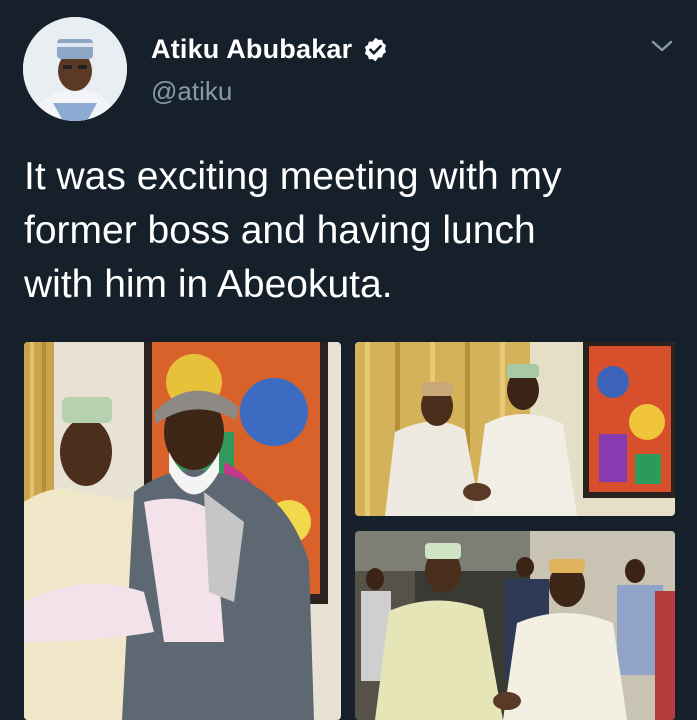  What do you see at coordinates (191, 91) in the screenshot?
I see `author-handle: @atiku` at bounding box center [191, 91].